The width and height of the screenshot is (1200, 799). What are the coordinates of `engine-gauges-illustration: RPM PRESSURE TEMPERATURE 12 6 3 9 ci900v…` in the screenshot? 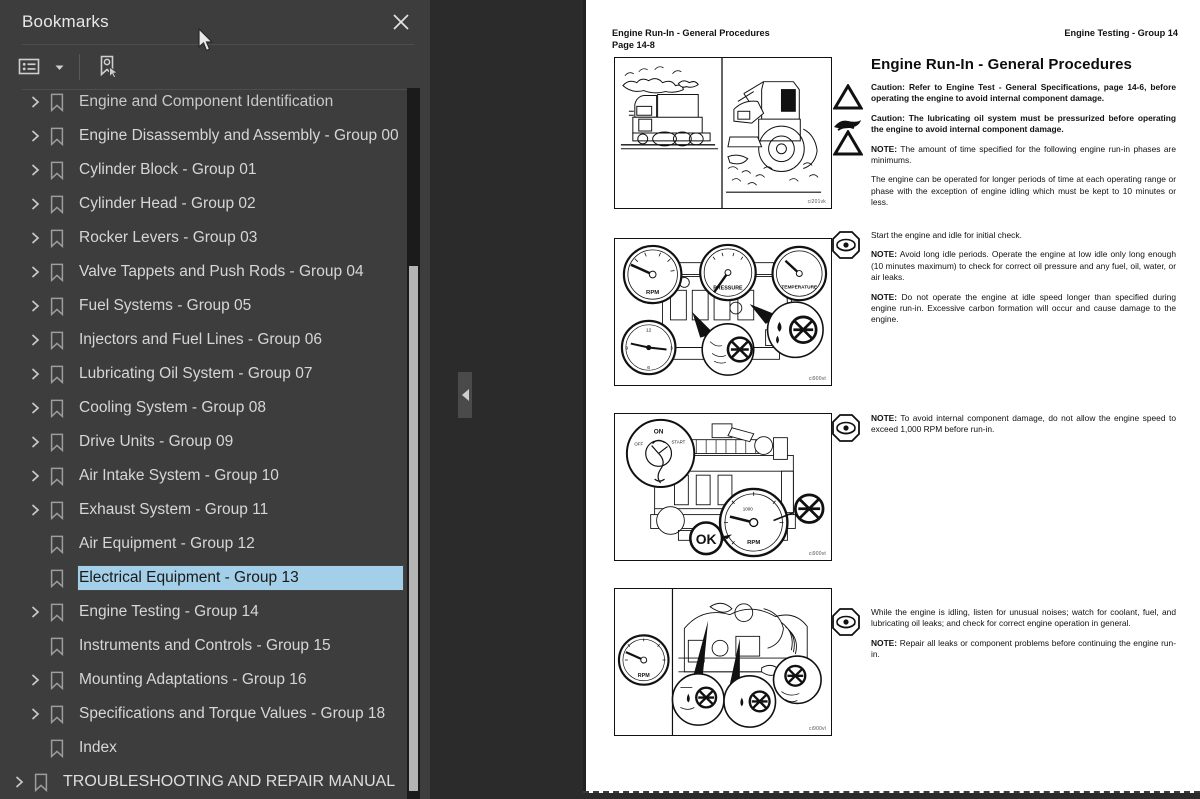 It's located at (723, 312).